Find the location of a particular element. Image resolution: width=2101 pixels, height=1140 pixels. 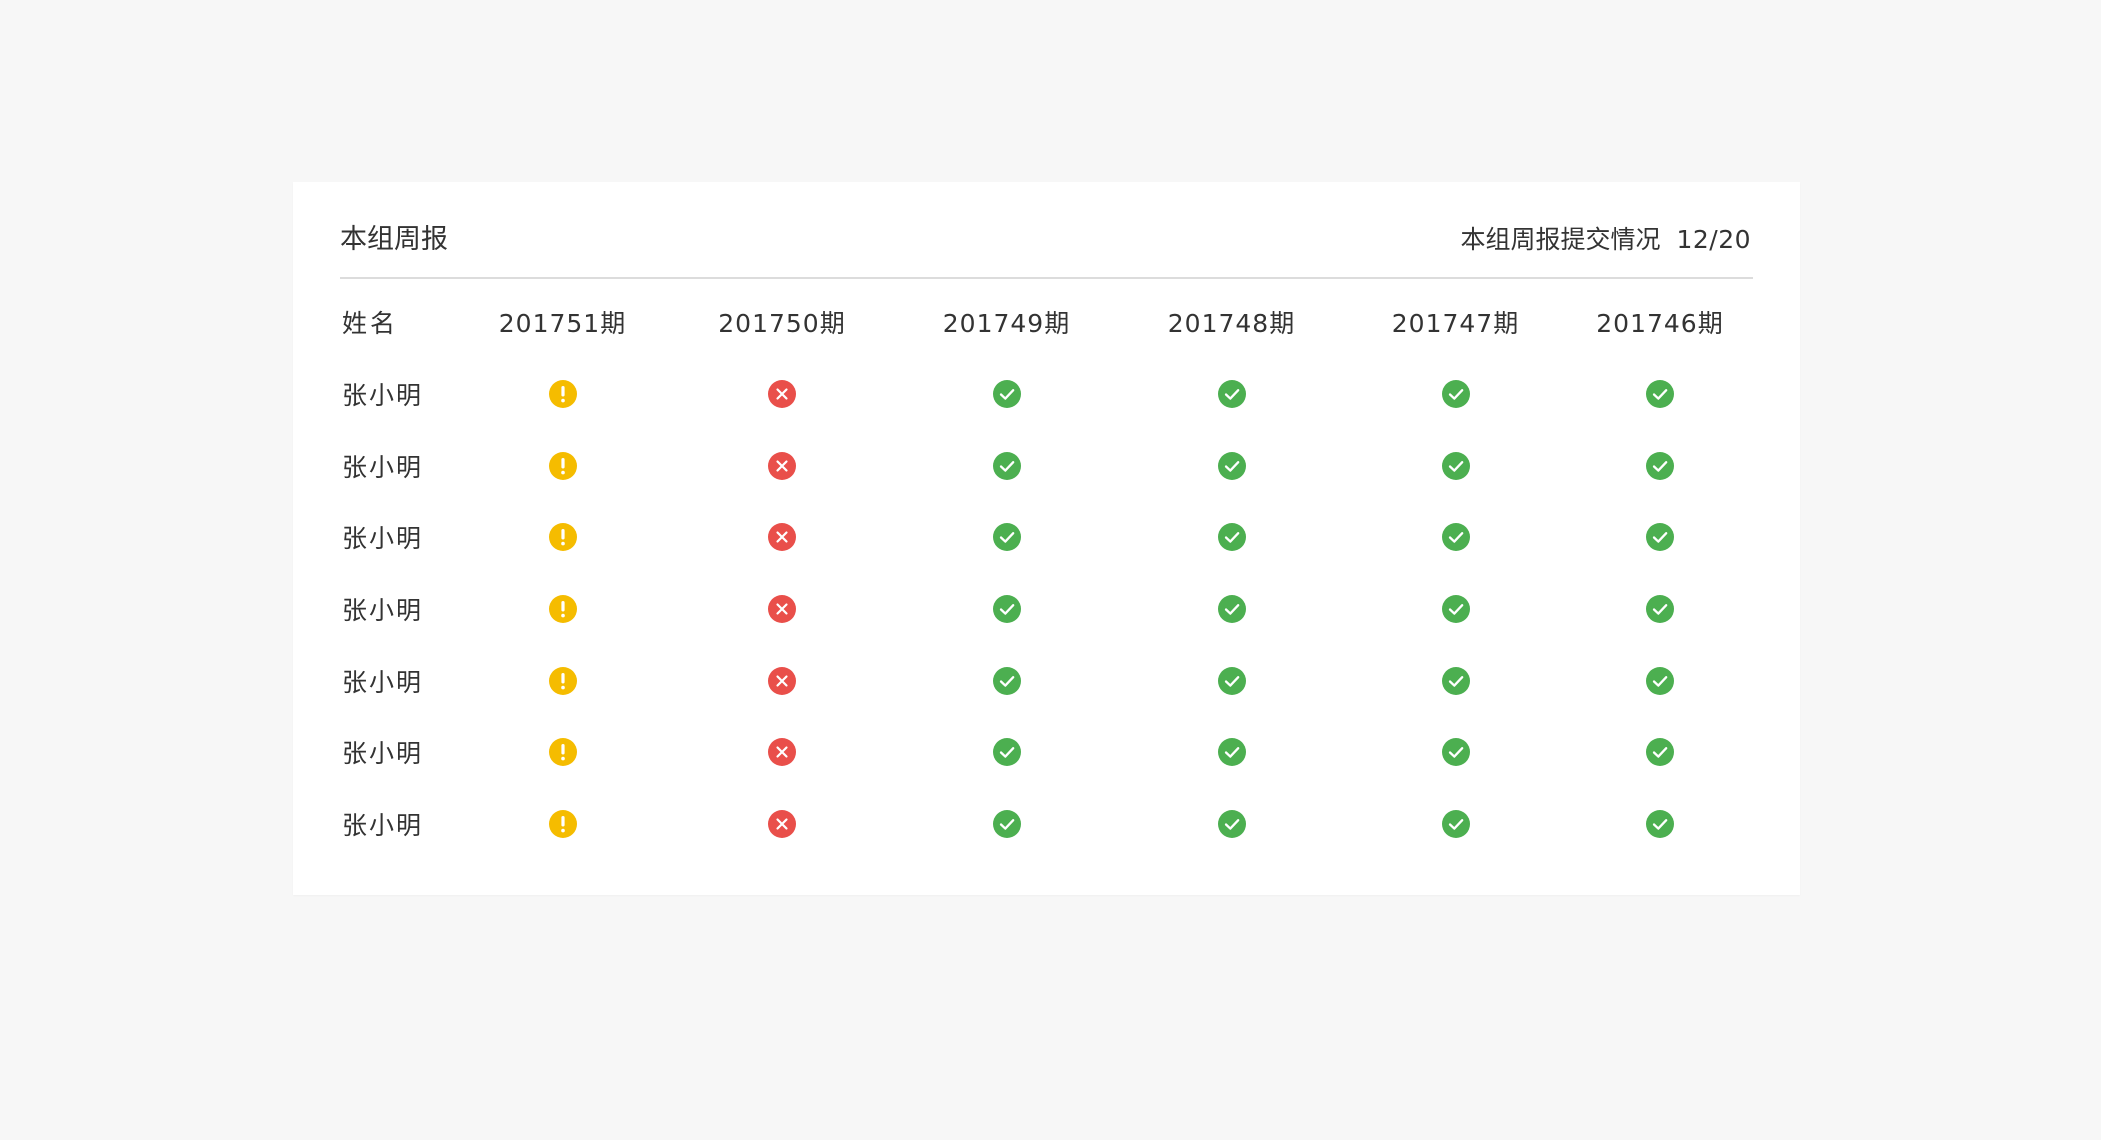

card-header: 本组周报 本组周报提交情况 12/20 is located at coordinates (1046, 249).